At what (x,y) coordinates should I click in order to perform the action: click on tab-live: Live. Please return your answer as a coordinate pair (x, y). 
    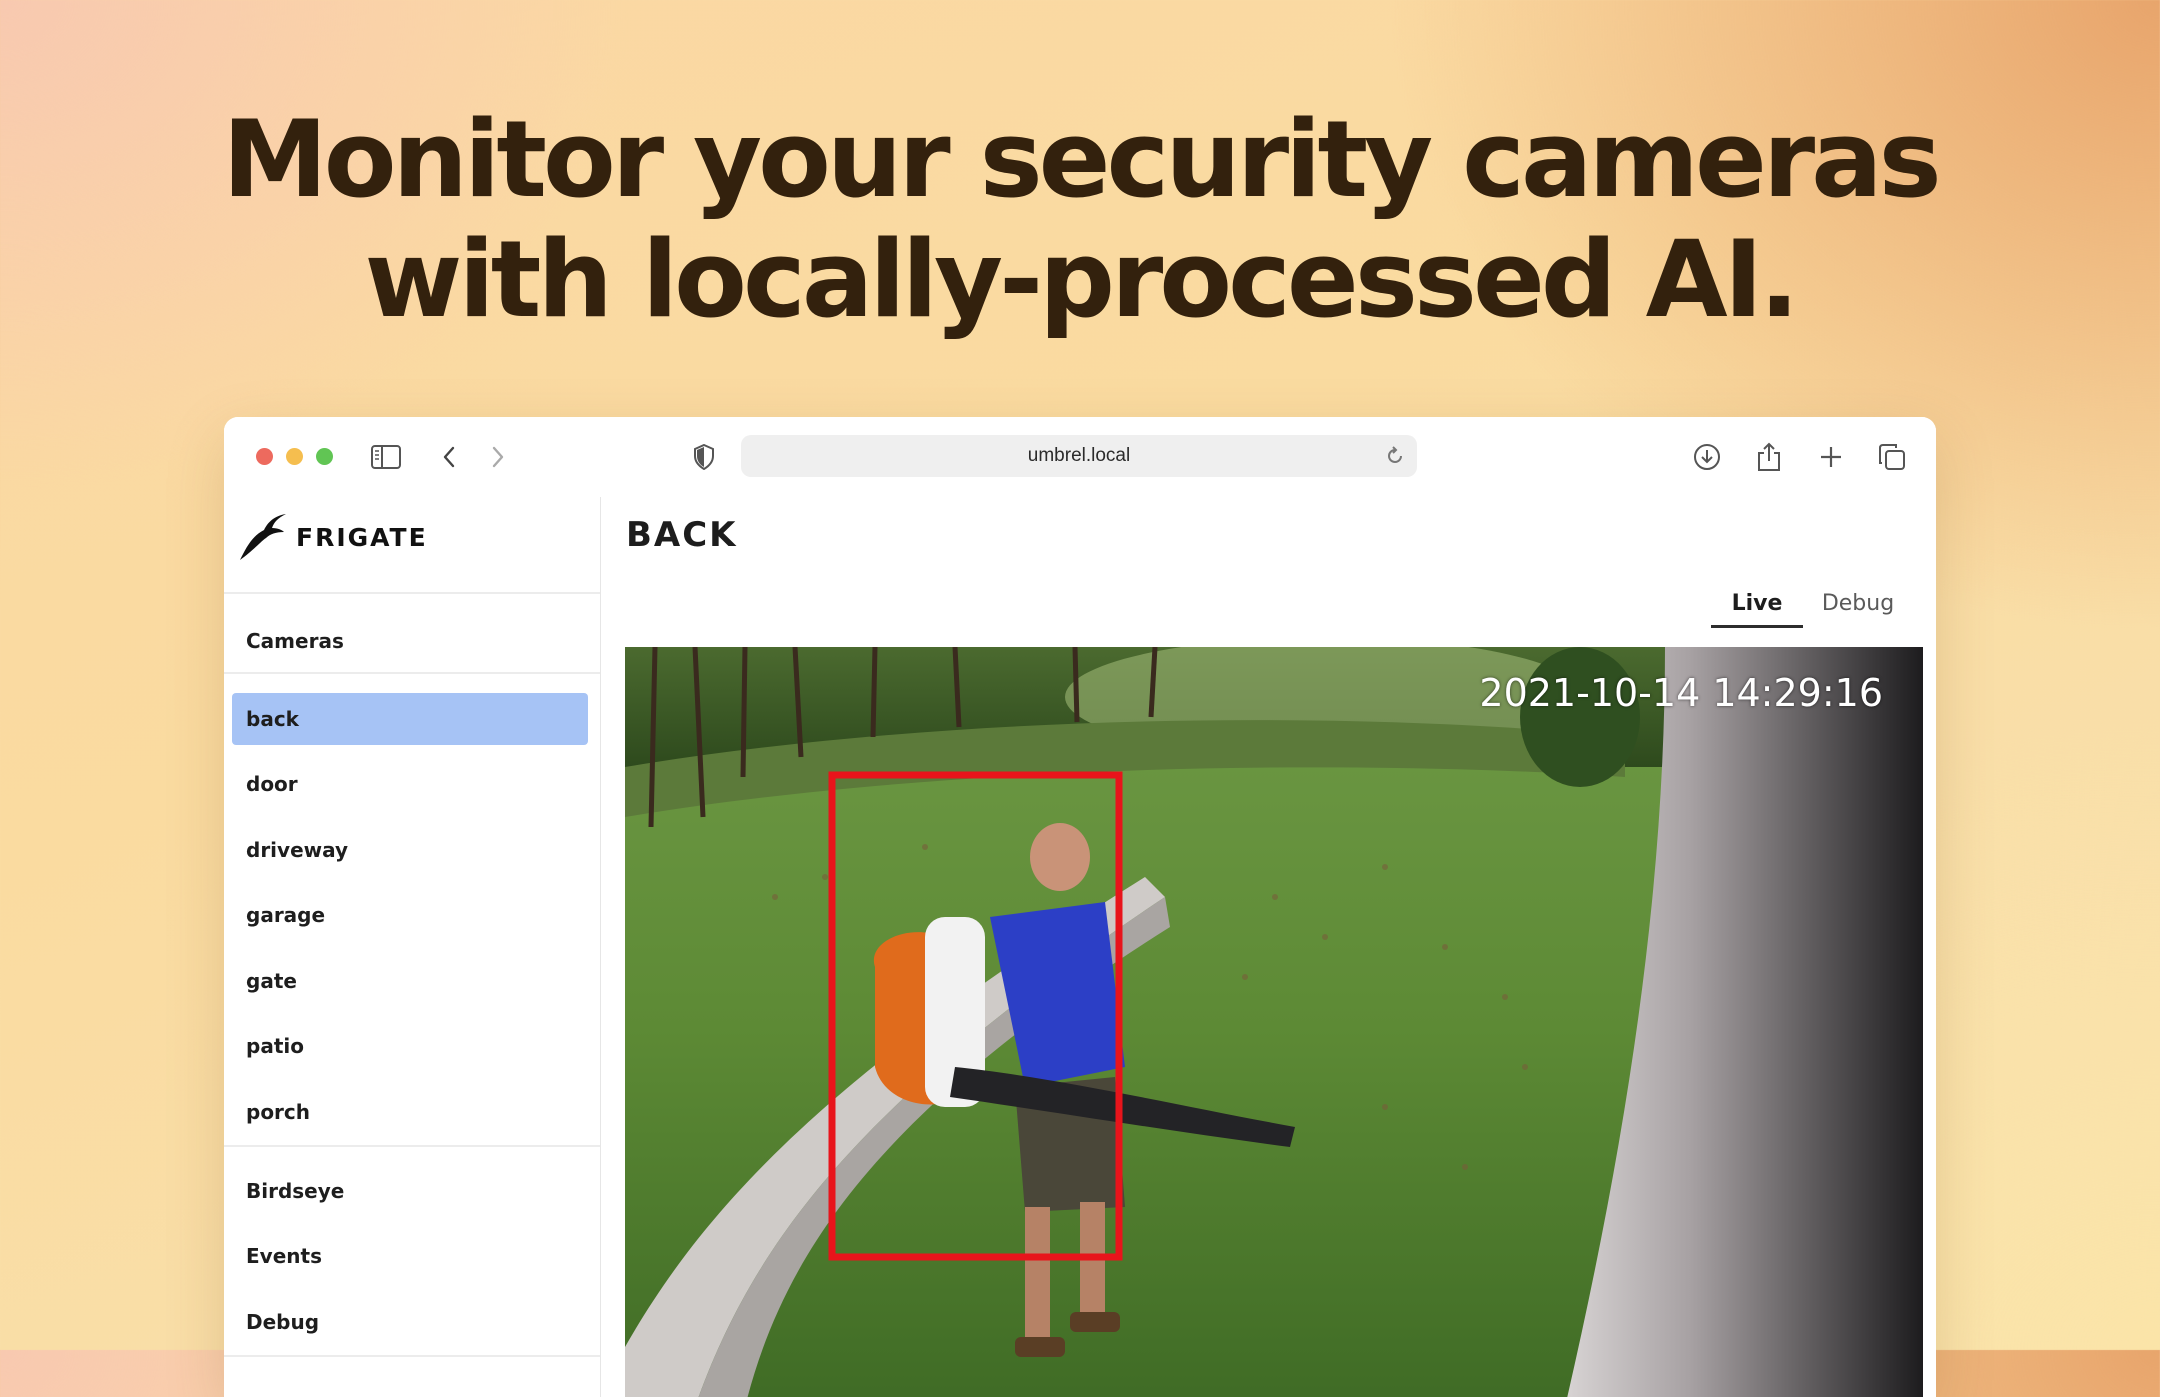
    Looking at the image, I should click on (1757, 607).